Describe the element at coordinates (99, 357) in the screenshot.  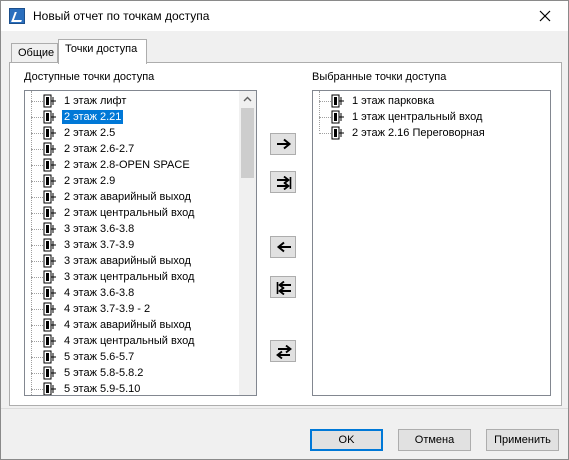
I see `available-point-item-label: 5 этаж 5.6-5.7` at that location.